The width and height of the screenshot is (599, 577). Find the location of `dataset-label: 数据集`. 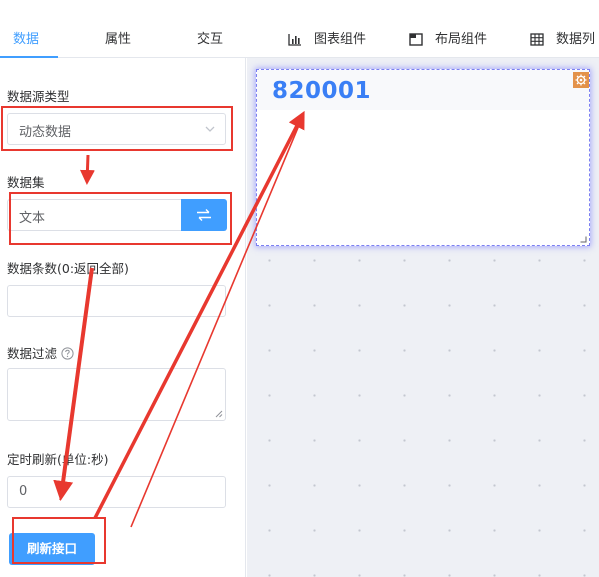

dataset-label: 数据集 is located at coordinates (26, 182).